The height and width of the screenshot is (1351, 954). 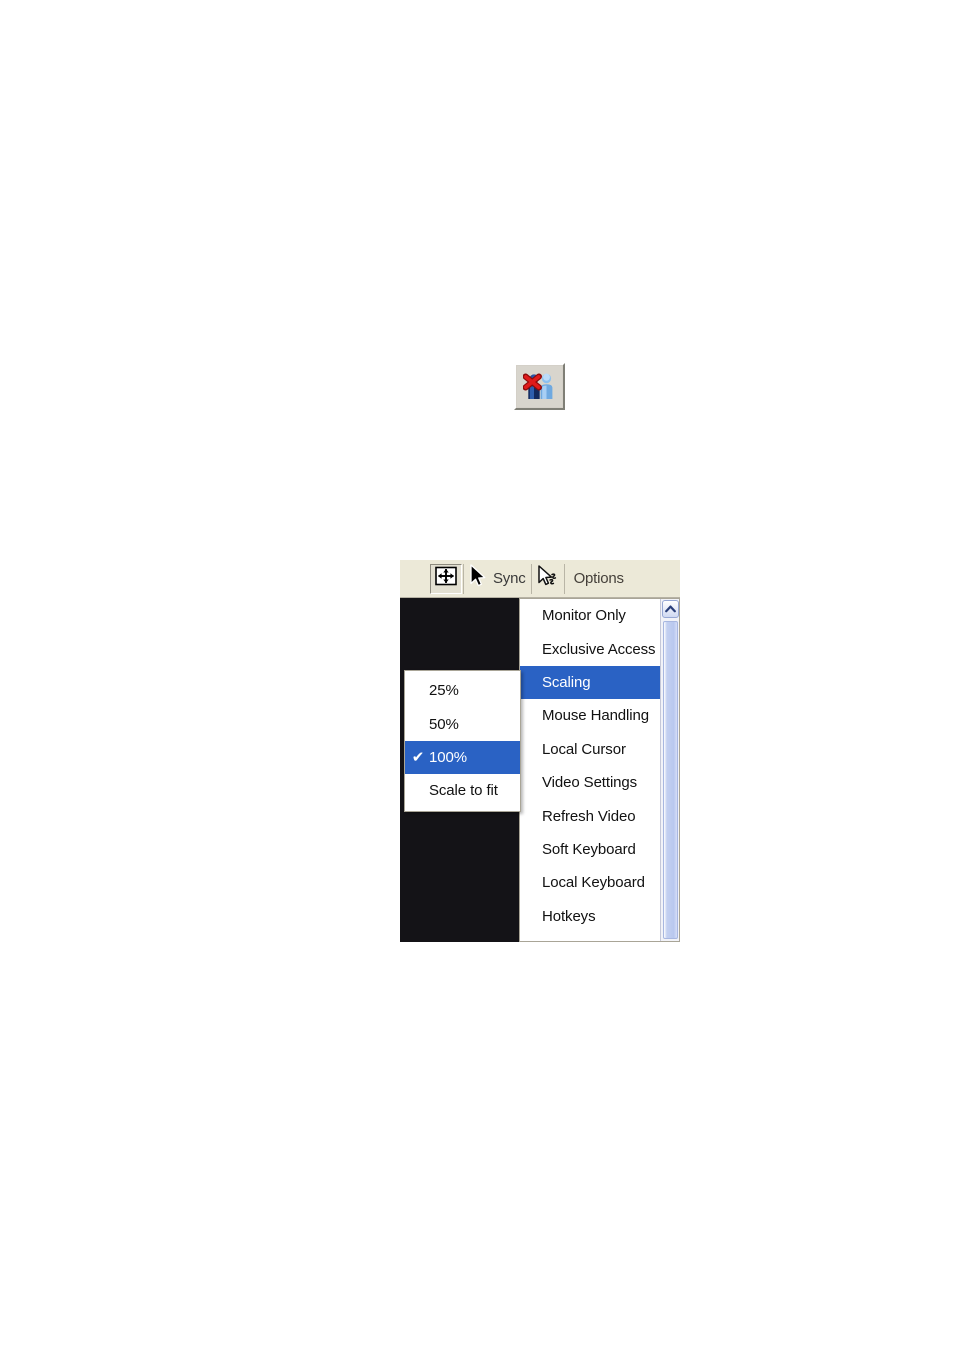 What do you see at coordinates (590, 615) in the screenshot?
I see `menu-item-monitor-only: Monitor Only` at bounding box center [590, 615].